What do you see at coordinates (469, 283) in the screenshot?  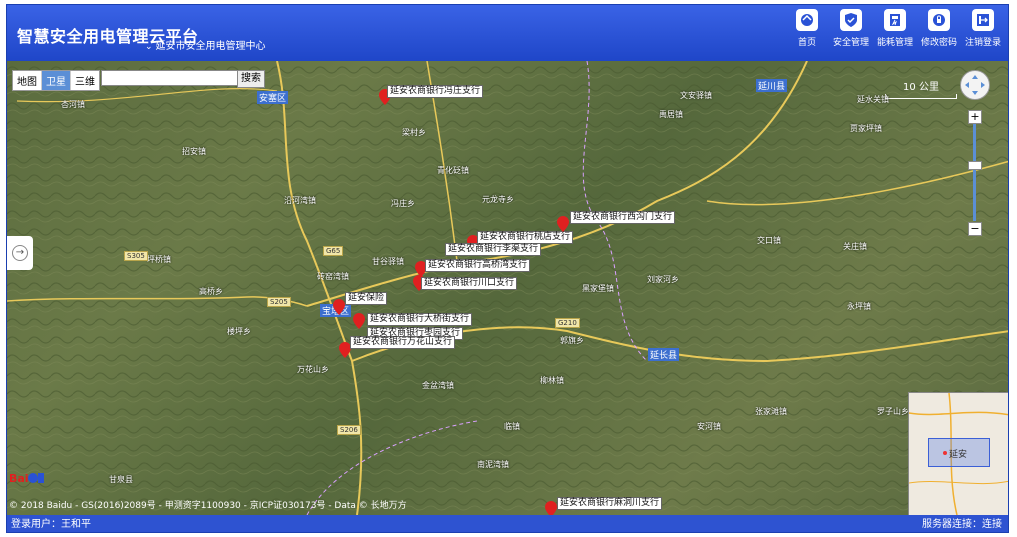 I see `marker-label: 延安农商银行川口支行` at bounding box center [469, 283].